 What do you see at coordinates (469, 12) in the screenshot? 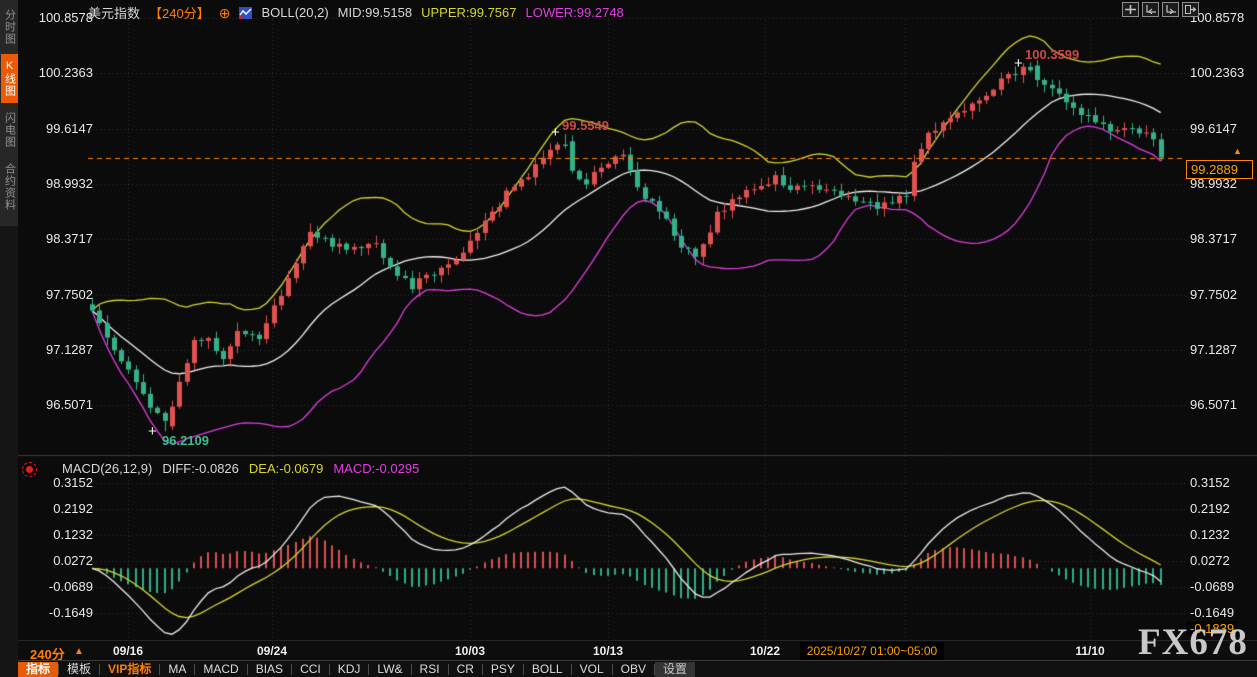
I see `boll-upper-value: UPPER:99.7567` at bounding box center [469, 12].